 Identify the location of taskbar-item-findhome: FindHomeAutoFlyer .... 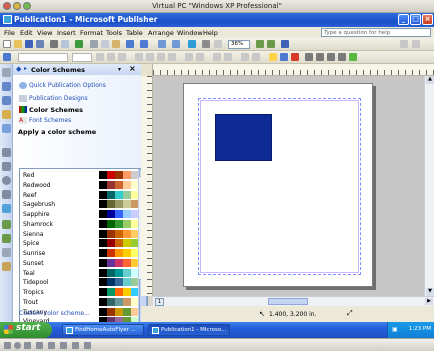
(103, 330).